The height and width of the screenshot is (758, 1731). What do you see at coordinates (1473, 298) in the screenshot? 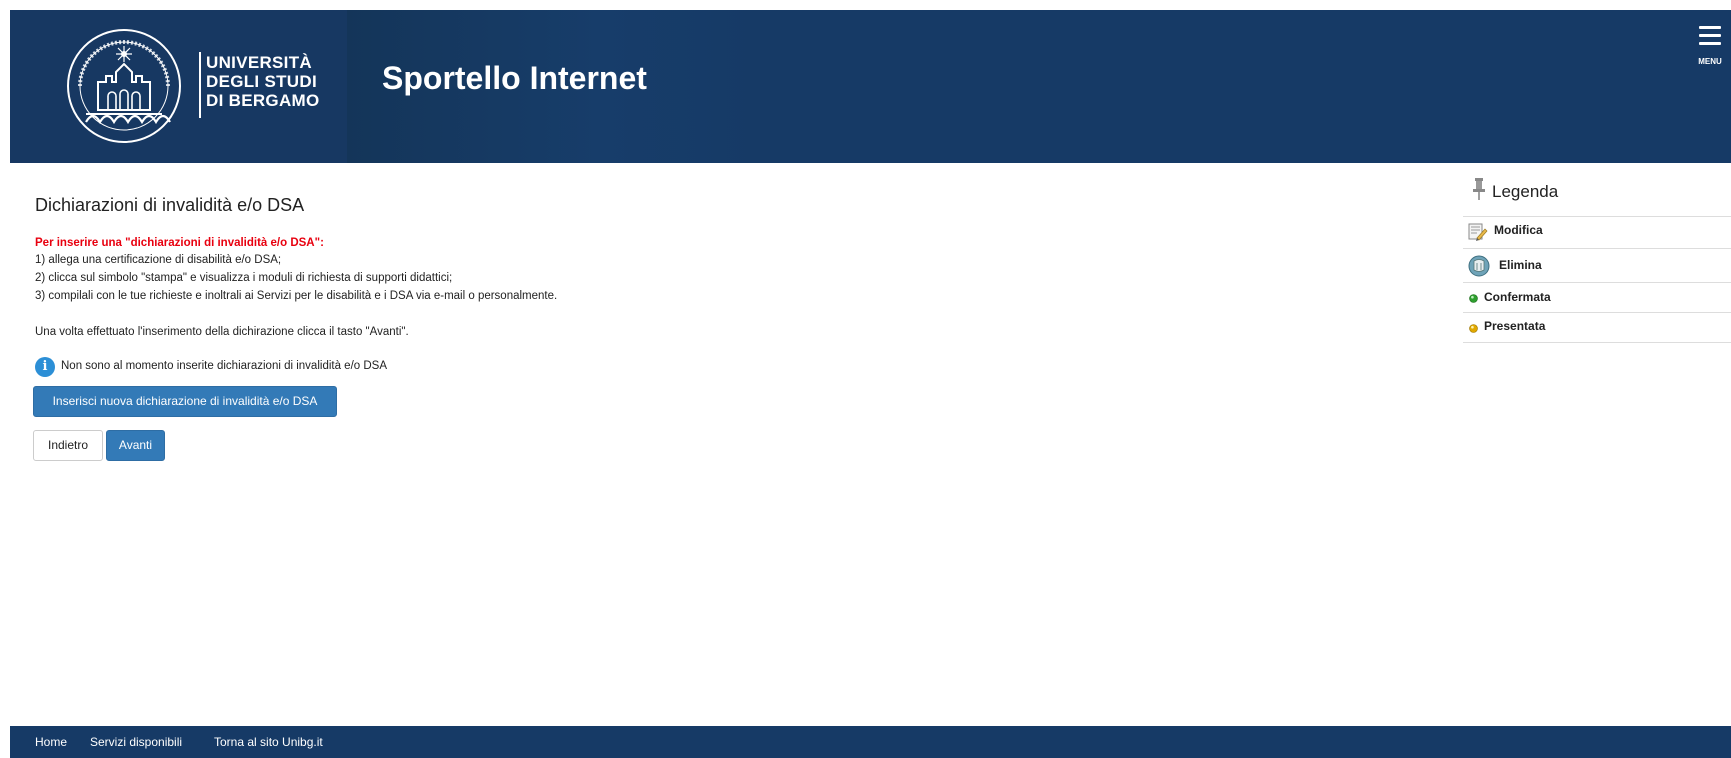
I see `green-dot-icon` at bounding box center [1473, 298].